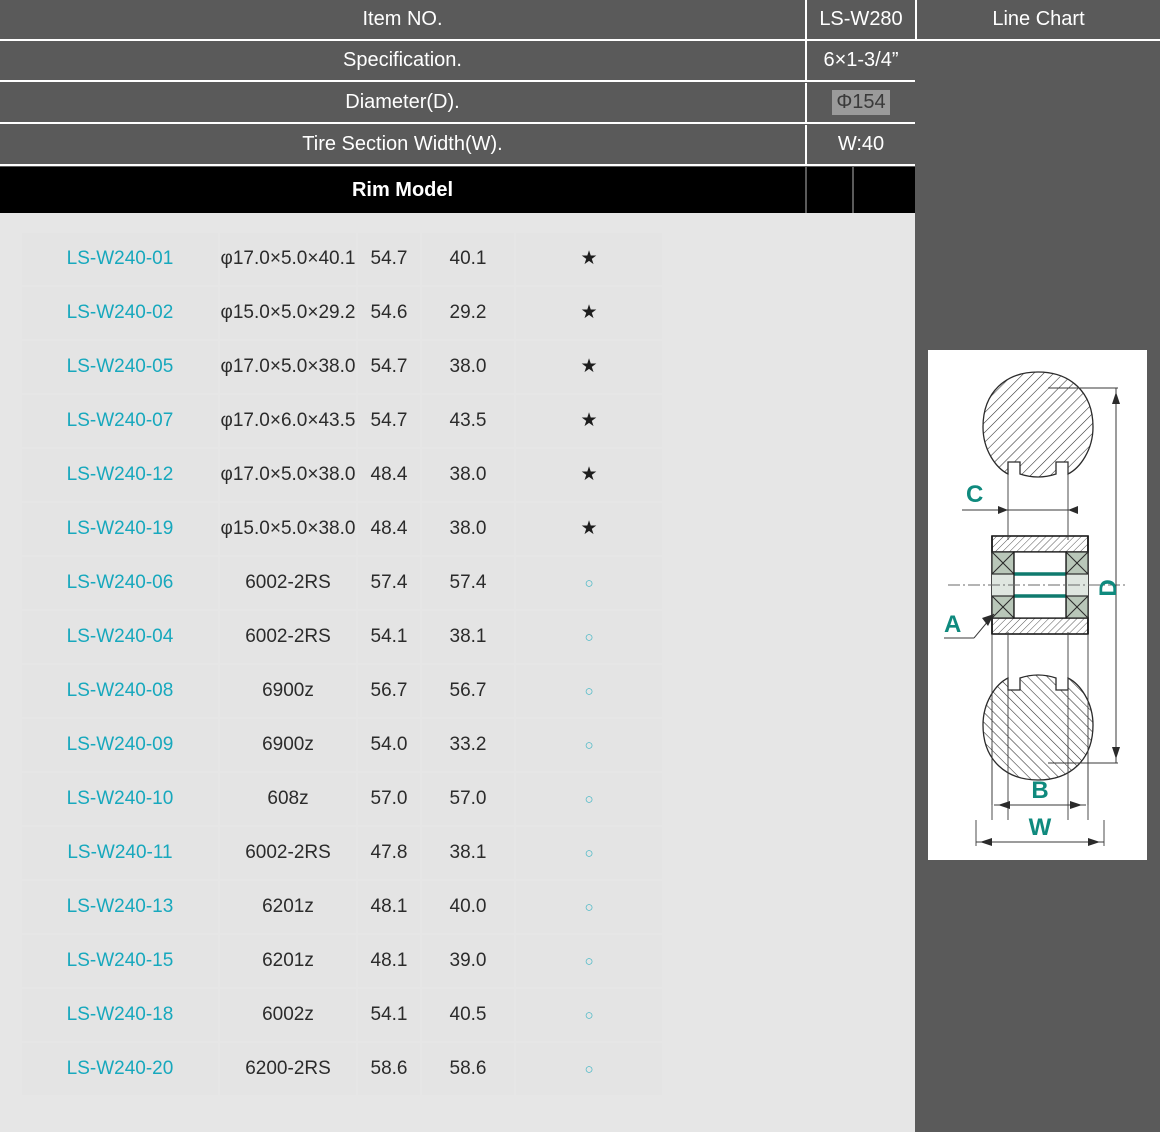 Image resolution: width=1160 pixels, height=1132 pixels. What do you see at coordinates (288, 799) in the screenshot?
I see `cell-spec: 608z` at bounding box center [288, 799].